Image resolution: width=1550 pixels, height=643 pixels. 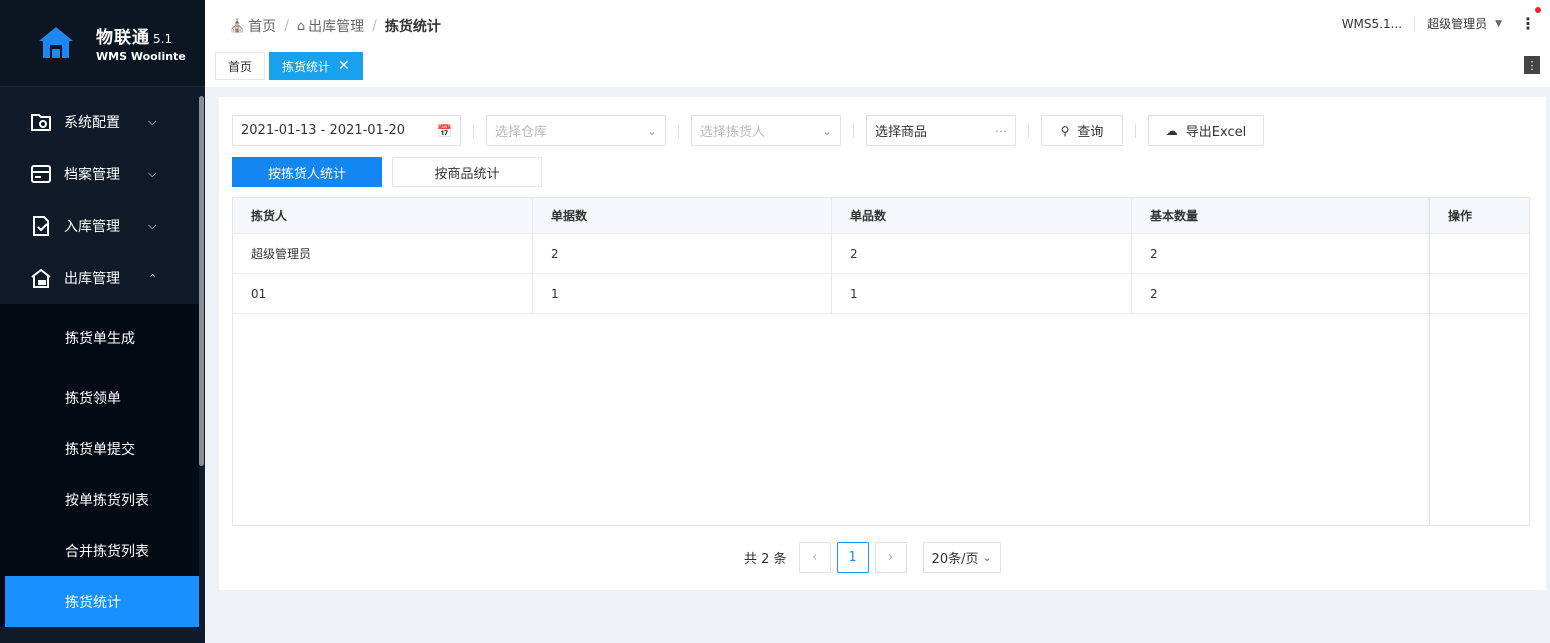 What do you see at coordinates (92, 227) in the screenshot?
I see `sidebar-item-label: 入库管理` at bounding box center [92, 227].